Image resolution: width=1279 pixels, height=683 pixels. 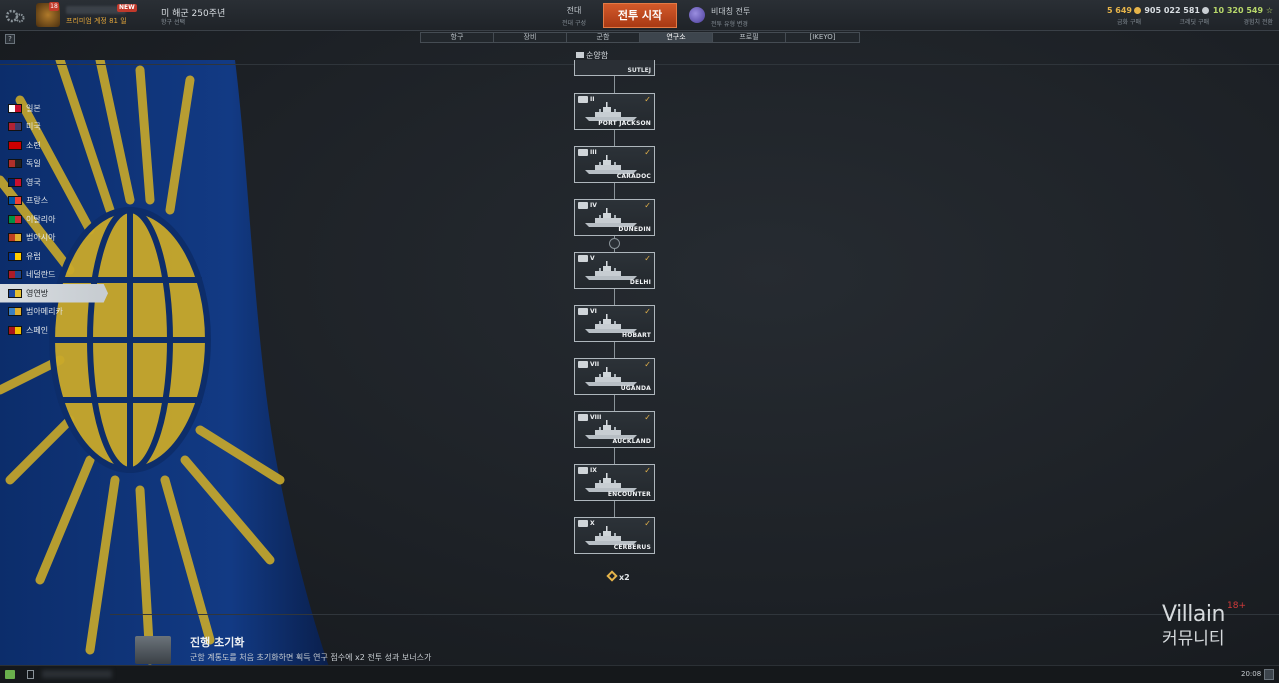 What do you see at coordinates (41, 275) in the screenshot?
I see `nation-label: 네덜란드` at bounding box center [41, 275].